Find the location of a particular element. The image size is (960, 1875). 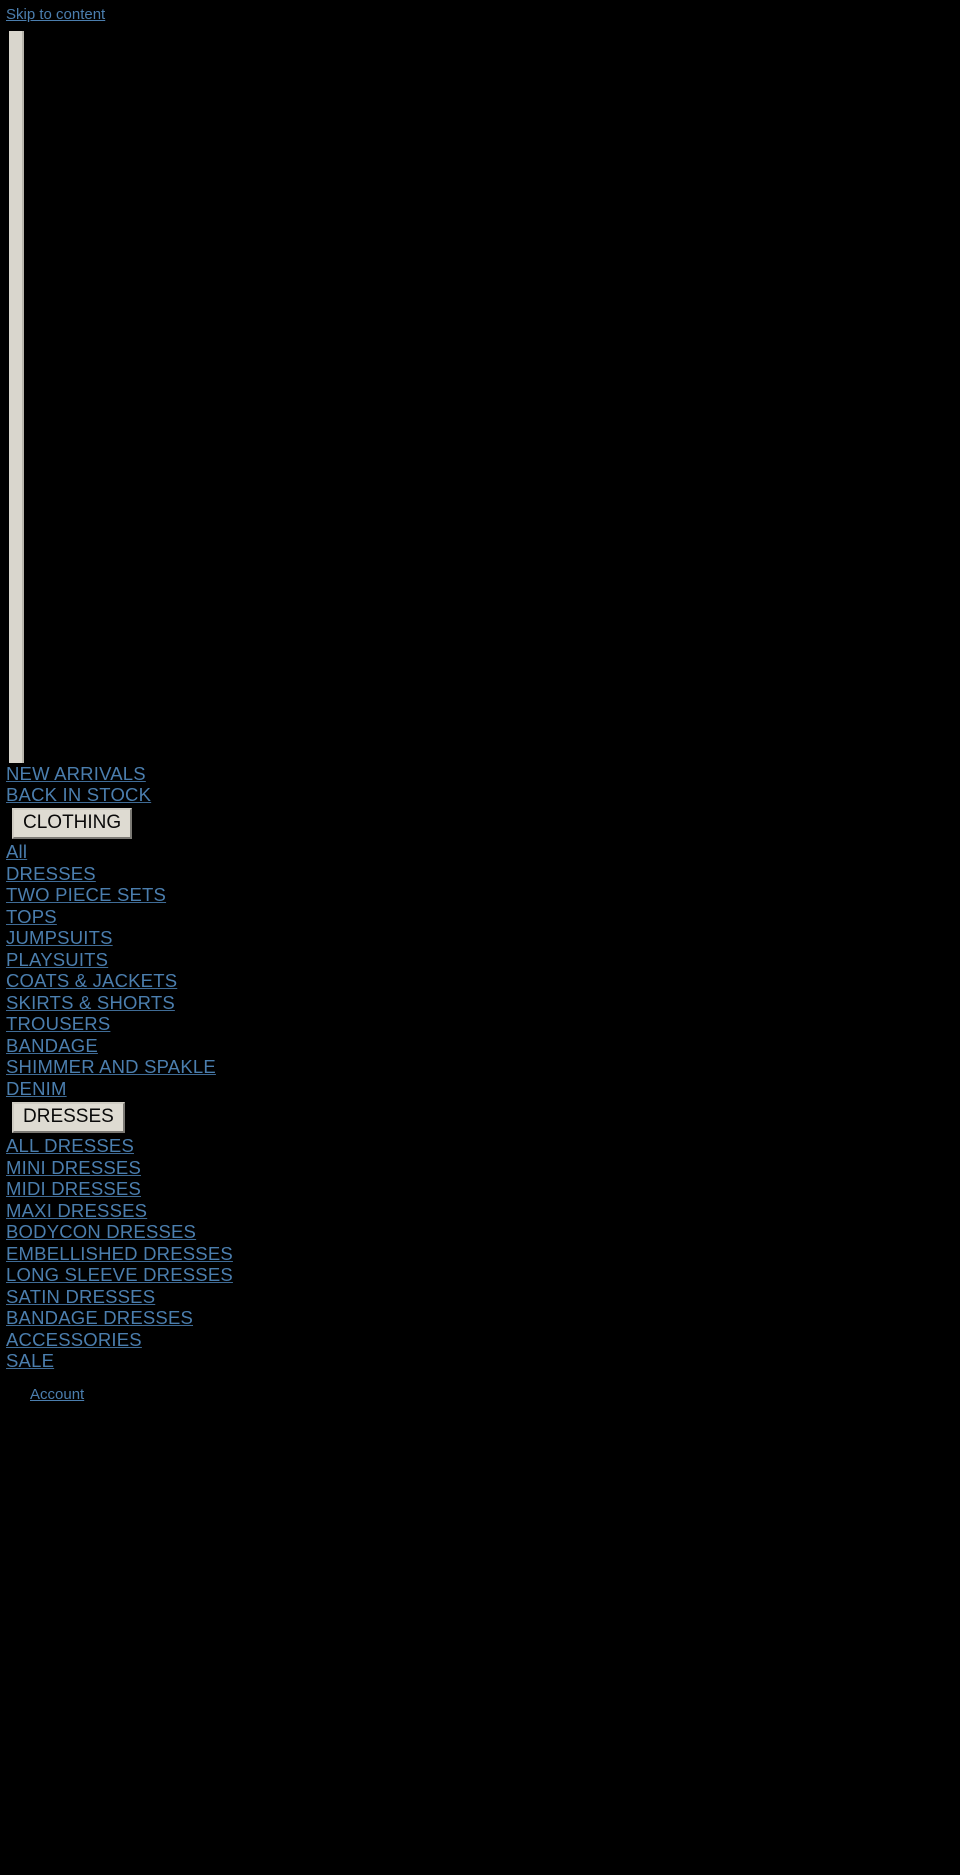

nav-link-clothing-denim: DENIM is located at coordinates (483, 1089).